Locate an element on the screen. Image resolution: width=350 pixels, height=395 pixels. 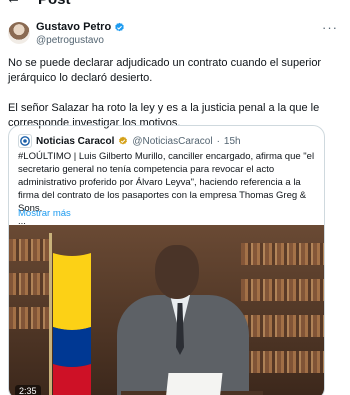
more-options-icon: ··· is located at coordinates (330, 27).